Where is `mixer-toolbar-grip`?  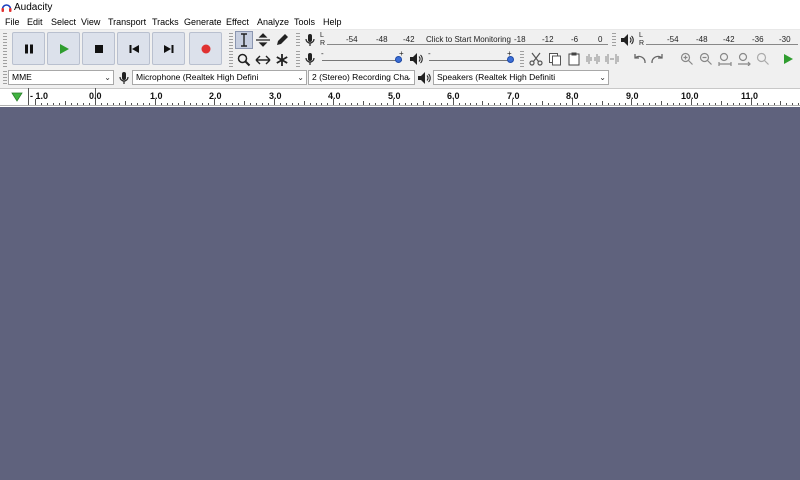 mixer-toolbar-grip is located at coordinates (298, 59).